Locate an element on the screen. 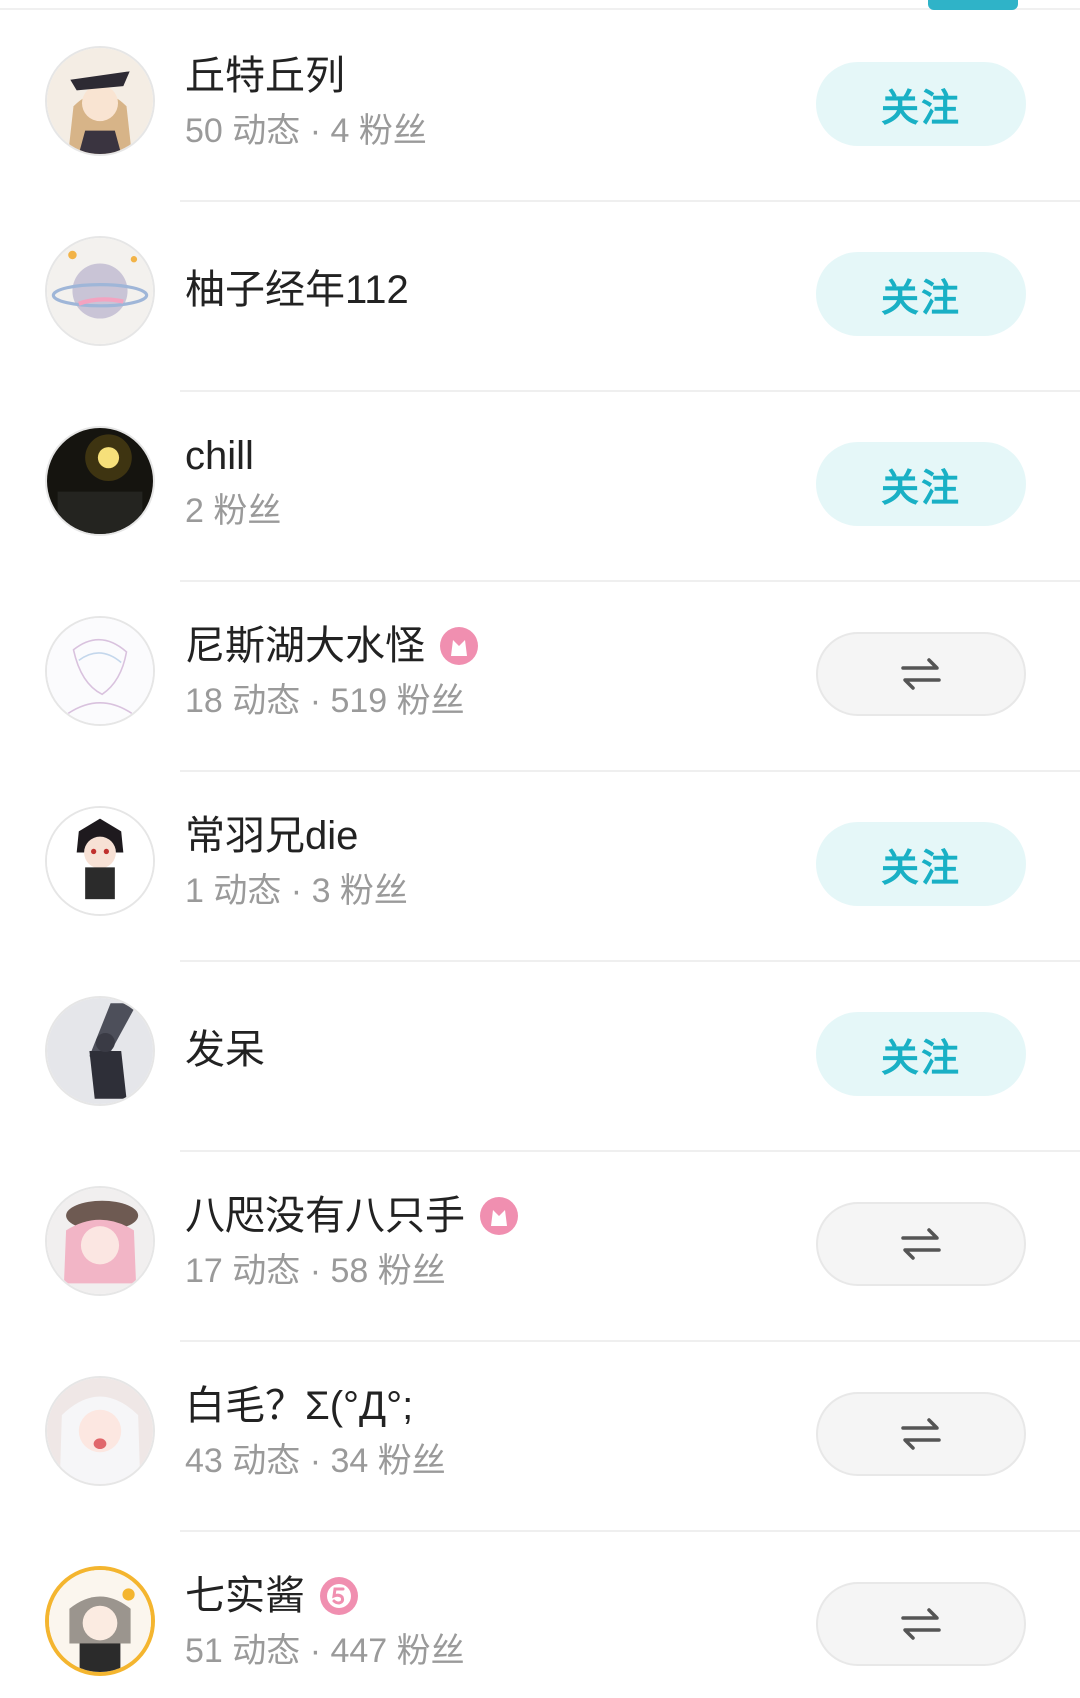 This screenshot has width=1080, height=1698. name-line: 发呆 is located at coordinates (225, 1050).